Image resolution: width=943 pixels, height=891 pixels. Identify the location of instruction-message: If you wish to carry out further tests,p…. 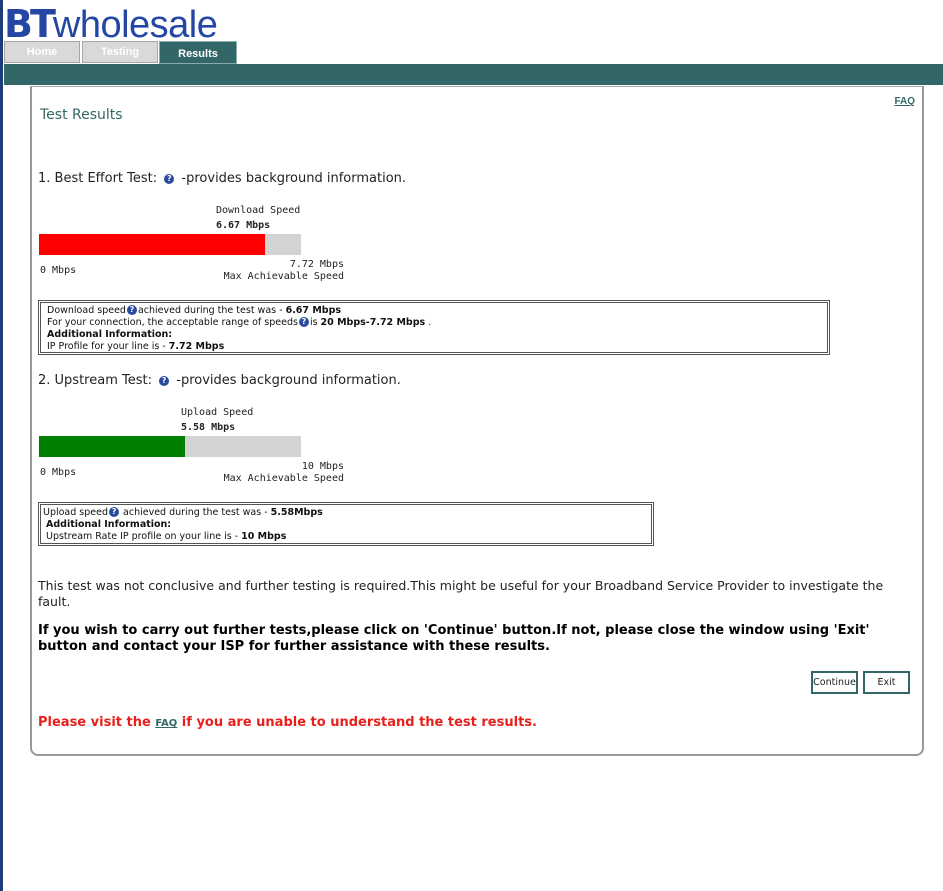
(454, 638).